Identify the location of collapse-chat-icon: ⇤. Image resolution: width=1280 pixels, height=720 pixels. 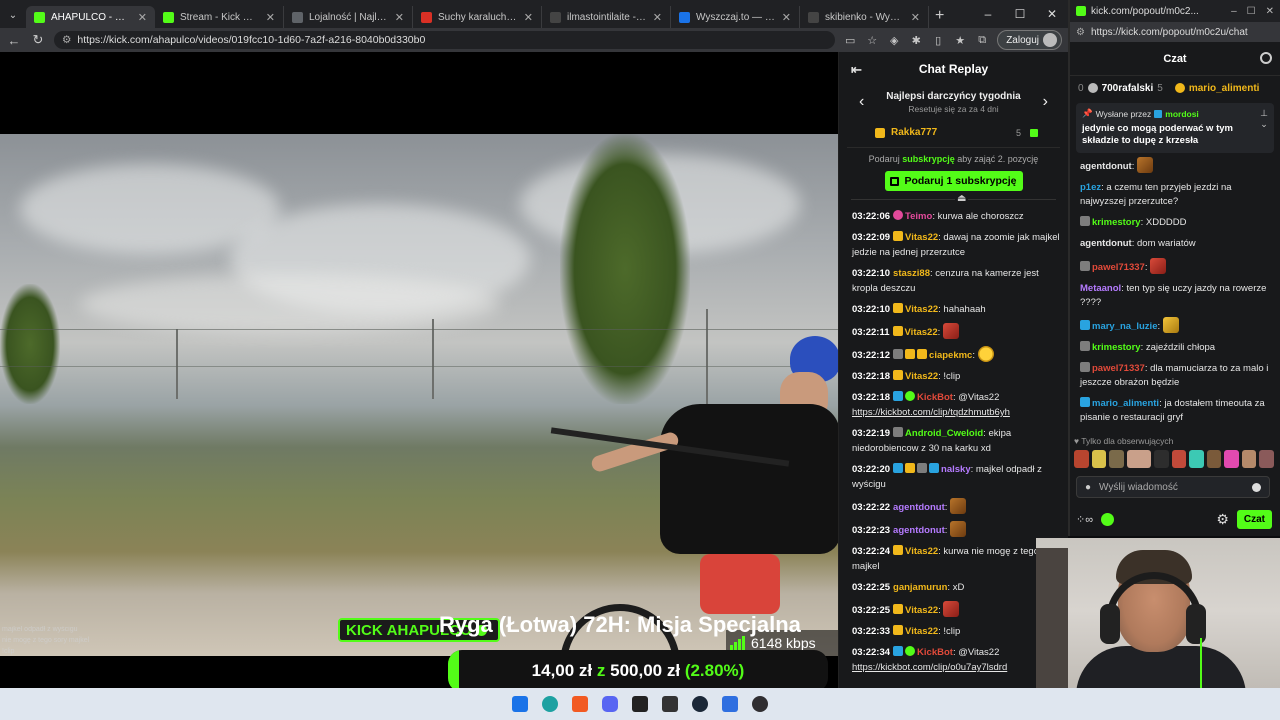
(856, 70).